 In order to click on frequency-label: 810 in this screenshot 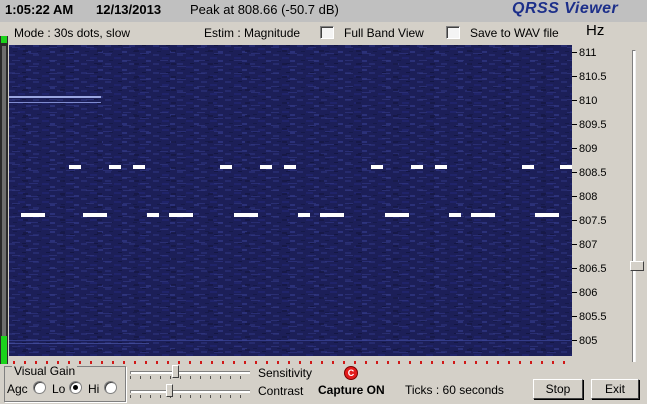, I will do `click(588, 101)`.